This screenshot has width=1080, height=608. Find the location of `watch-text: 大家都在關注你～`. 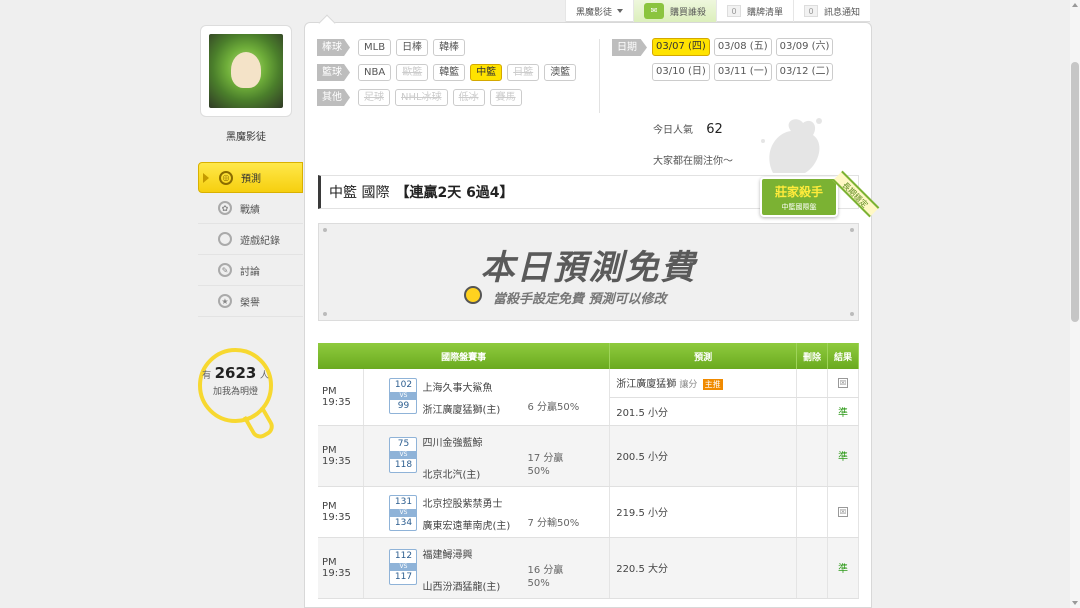

watch-text: 大家都在關注你～ is located at coordinates (693, 161).